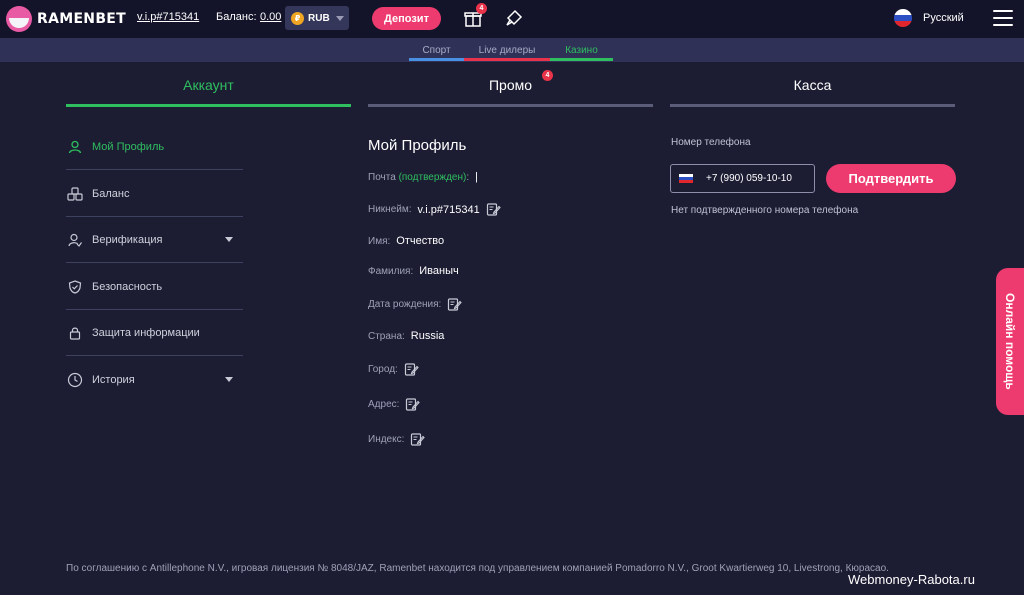 The width and height of the screenshot is (1024, 595). Describe the element at coordinates (406, 336) in the screenshot. I see `country-field: Страна: Russia` at that location.